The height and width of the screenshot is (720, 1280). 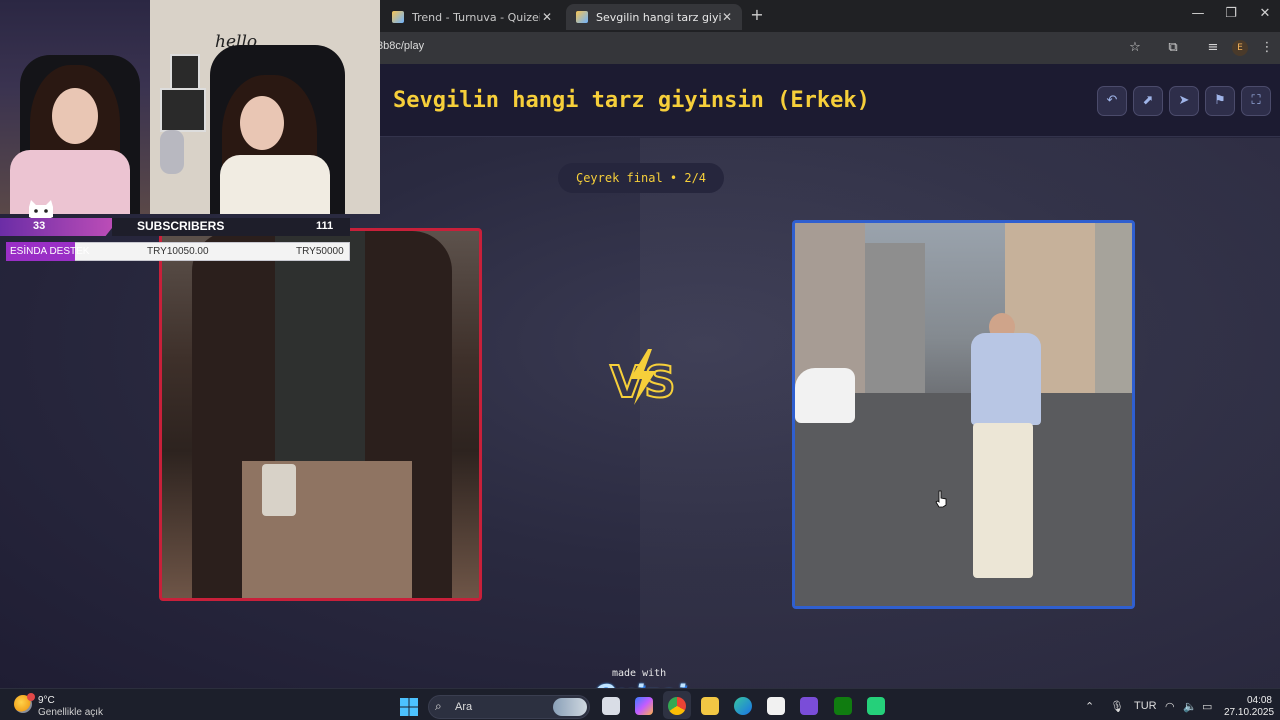 I want to click on clock-date: 27.10.2025, so click(x=1249, y=712).